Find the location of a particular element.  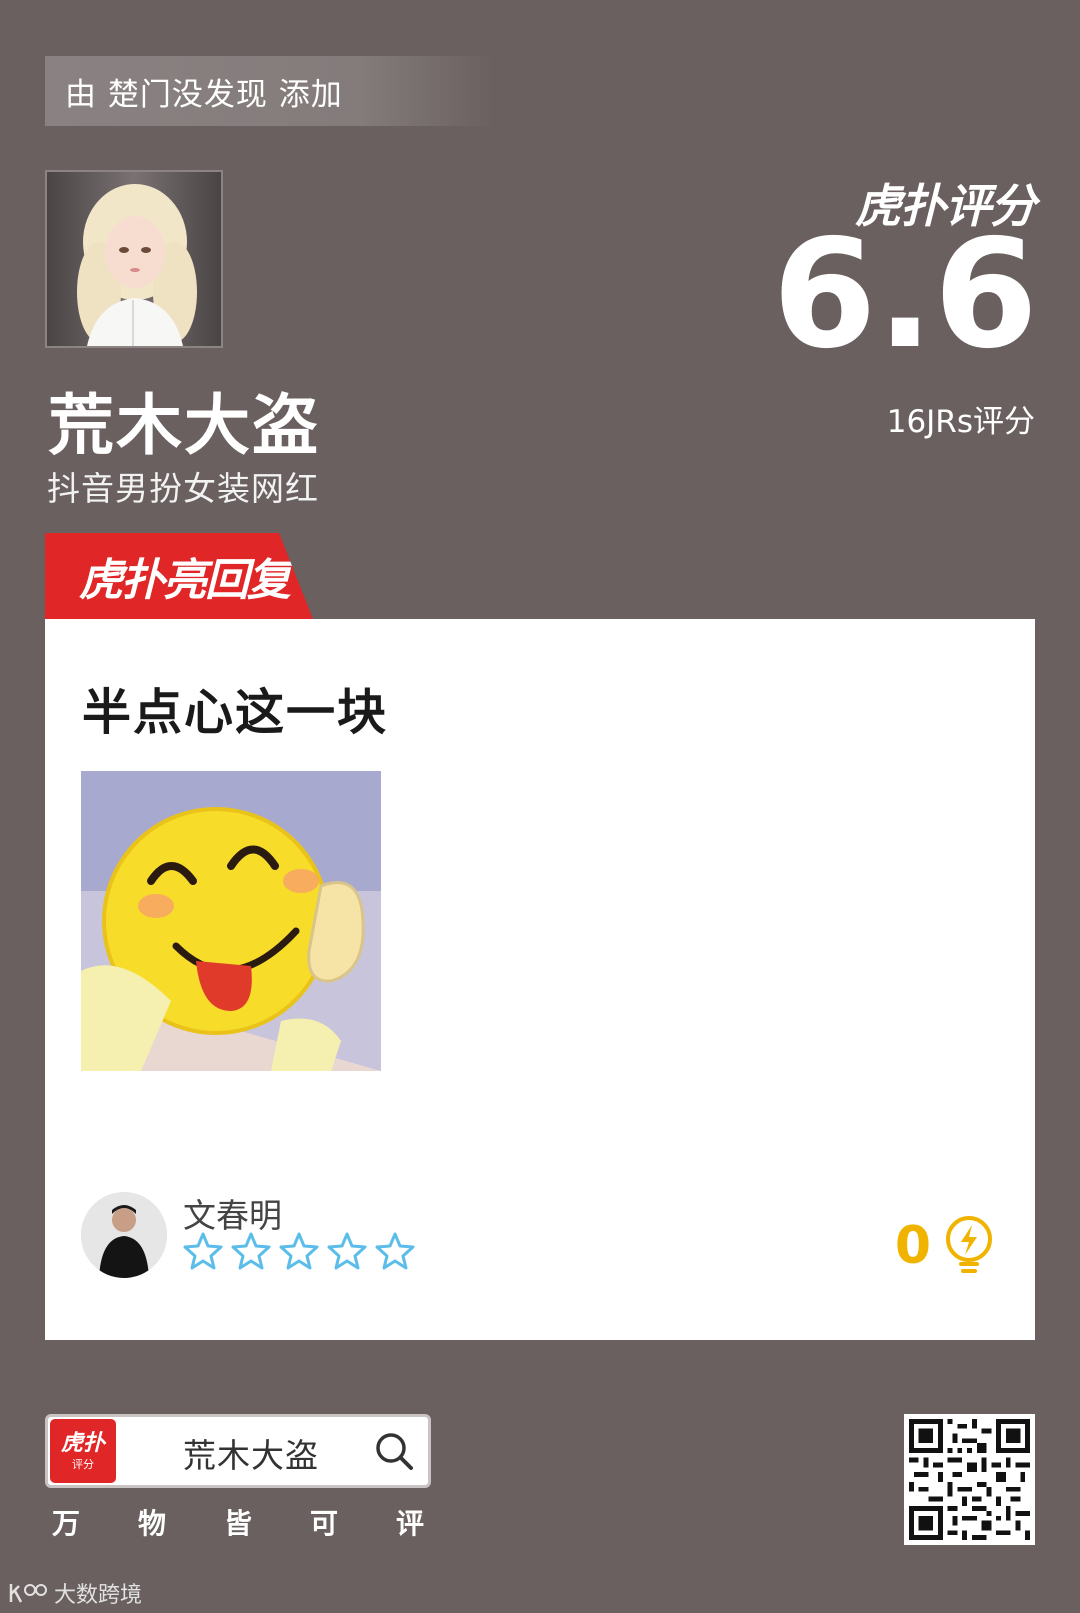

laughing-emoji-sticker is located at coordinates (231, 921).